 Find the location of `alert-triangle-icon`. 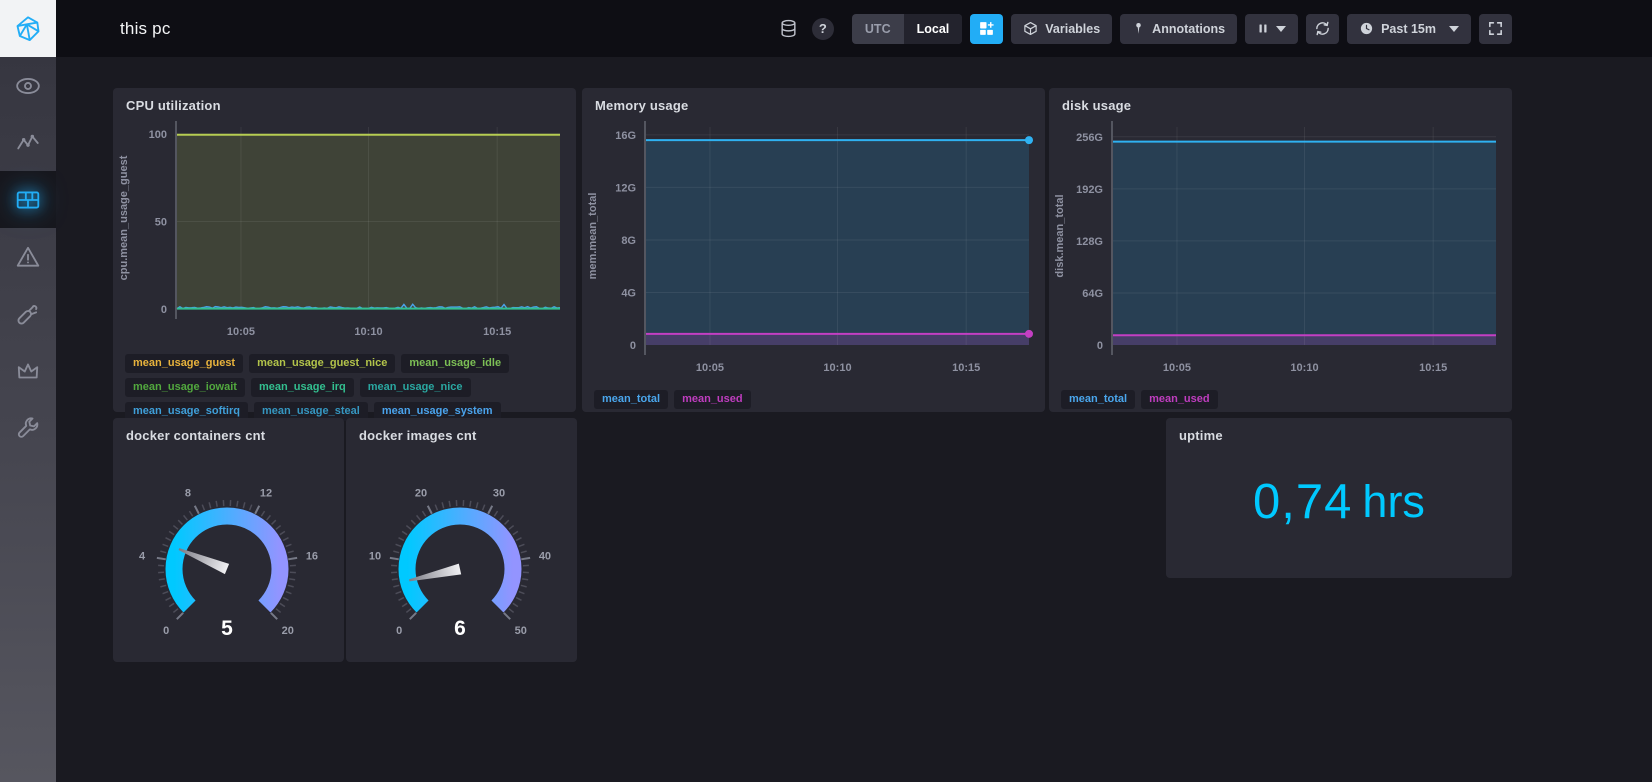

alert-triangle-icon is located at coordinates (28, 256).